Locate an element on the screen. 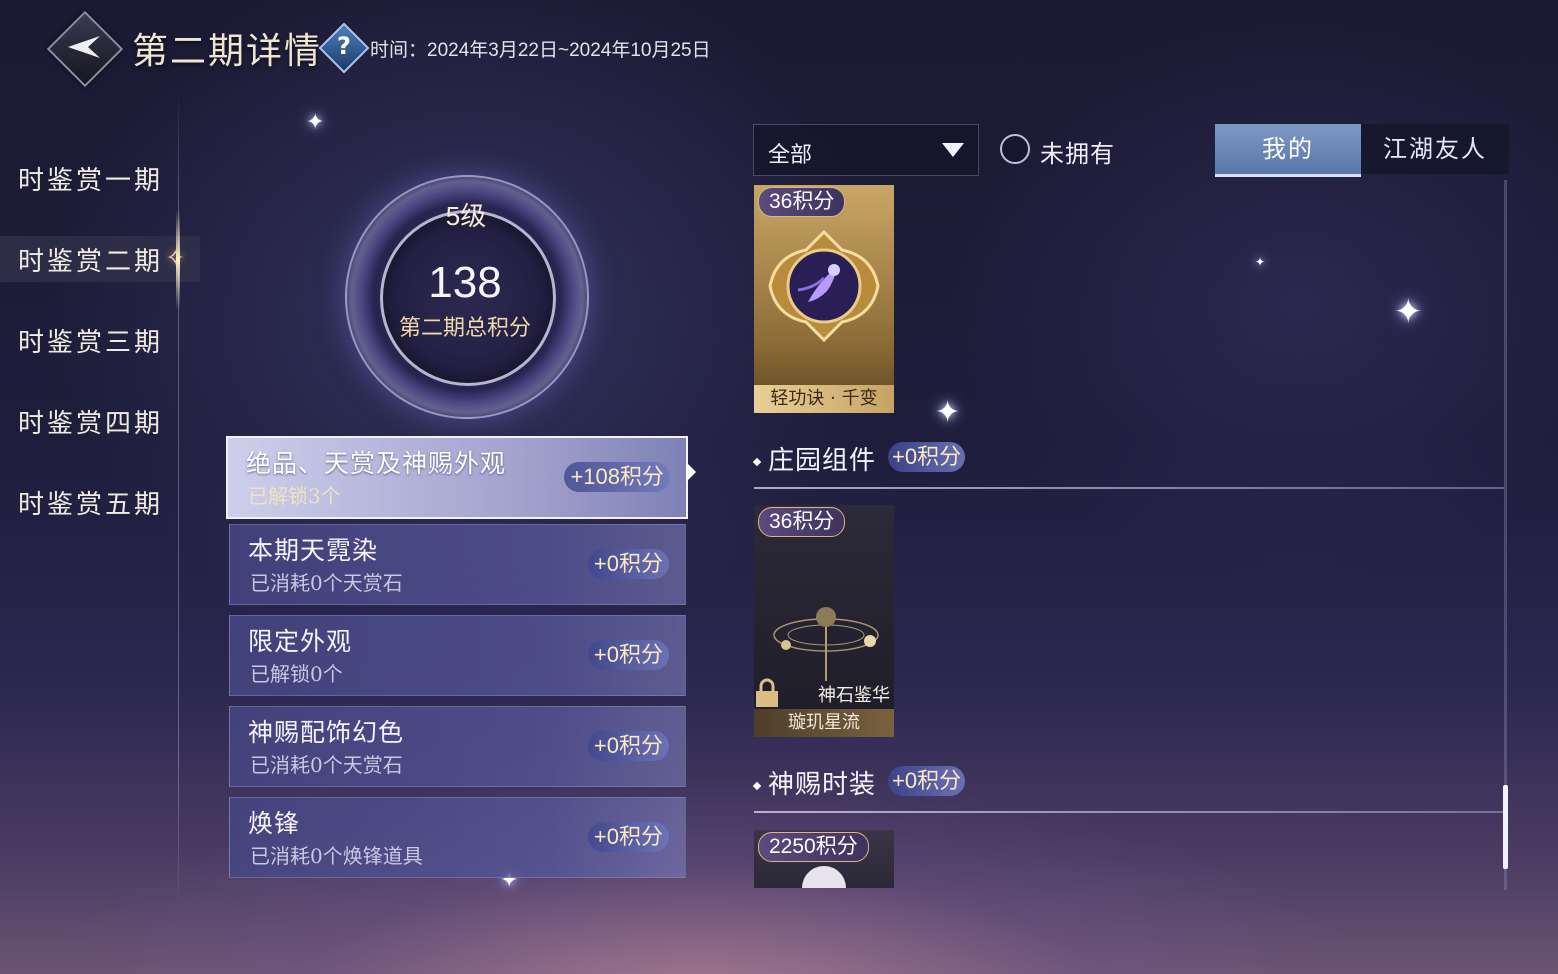 This screenshot has width=1558, height=974. item-card: 36积分 神石鉴华 璇玑星流 is located at coordinates (824, 621).